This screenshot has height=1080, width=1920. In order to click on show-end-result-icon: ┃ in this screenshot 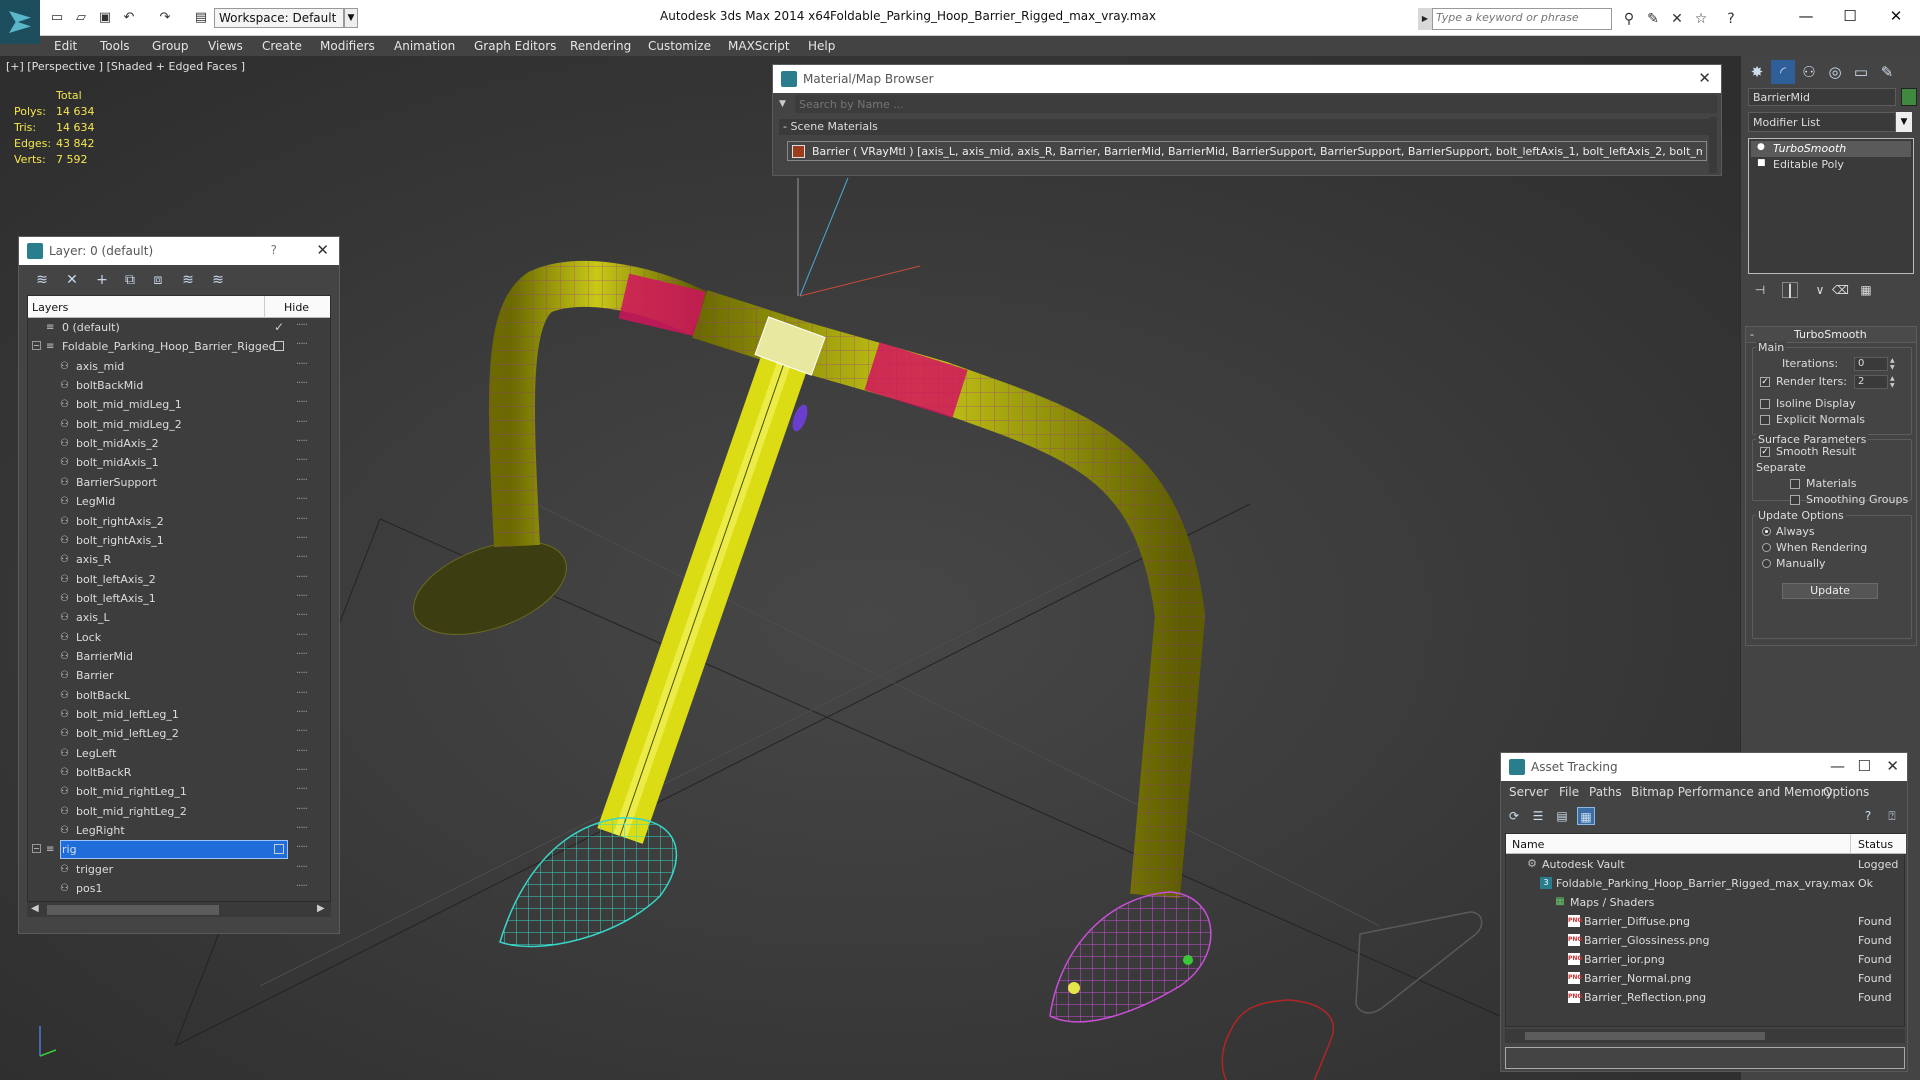, I will do `click(1790, 290)`.